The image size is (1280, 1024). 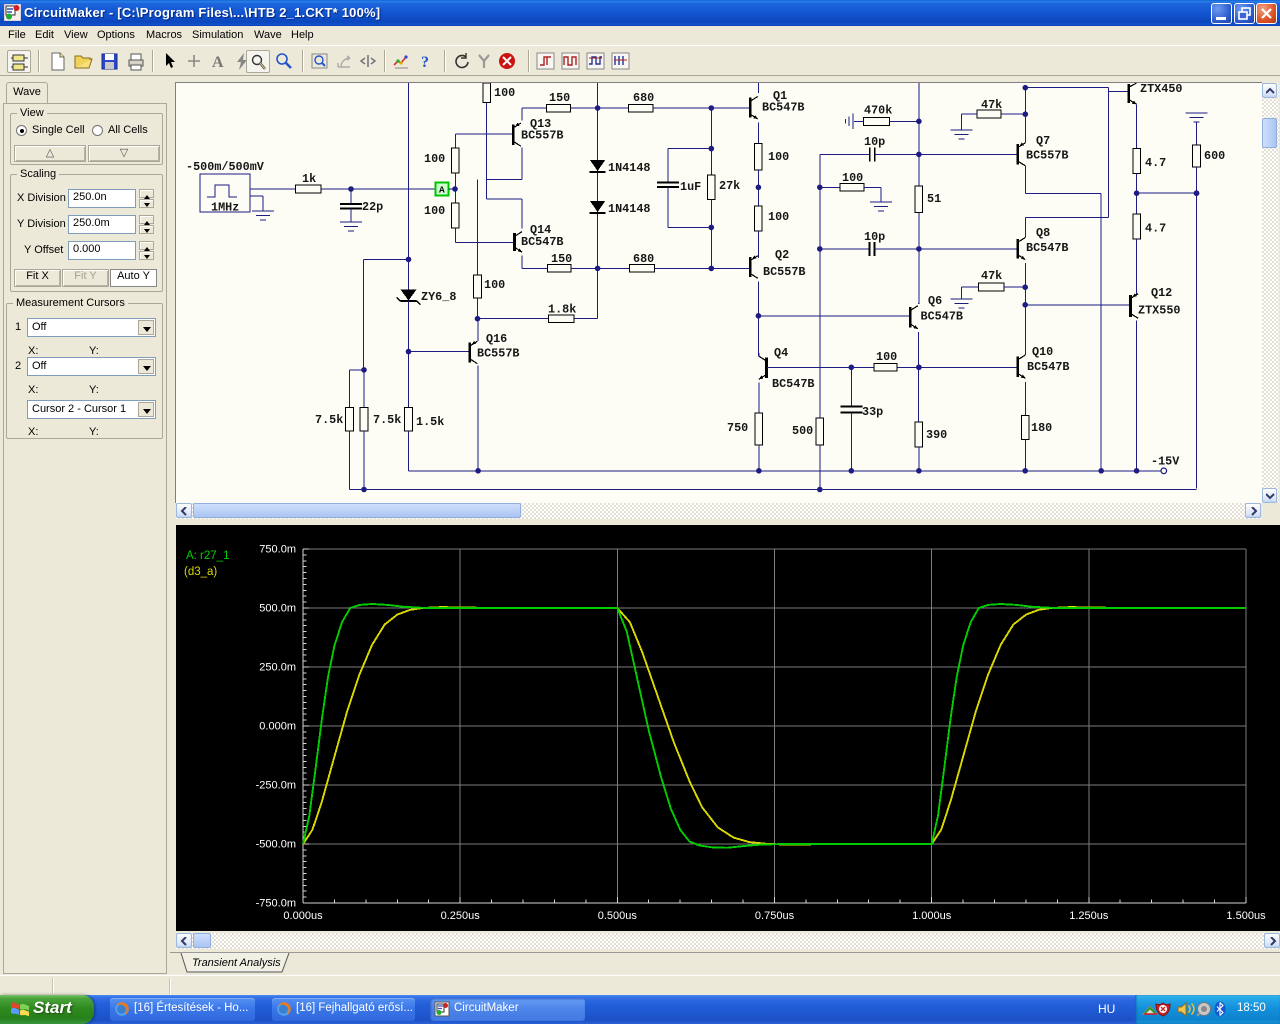 What do you see at coordinates (1165, 462) in the screenshot?
I see `svg-text: -15V` at bounding box center [1165, 462].